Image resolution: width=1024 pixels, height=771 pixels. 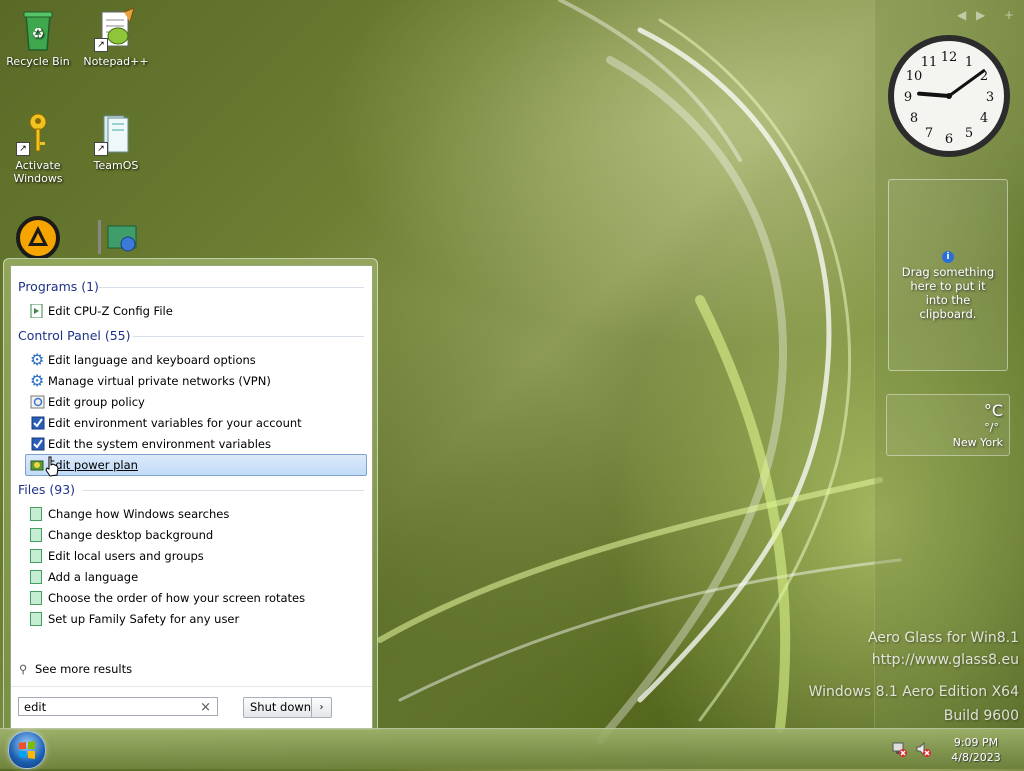 I want to click on result-edit-cpuz-config: Edit CPU-Z Config File, so click(x=196, y=311).